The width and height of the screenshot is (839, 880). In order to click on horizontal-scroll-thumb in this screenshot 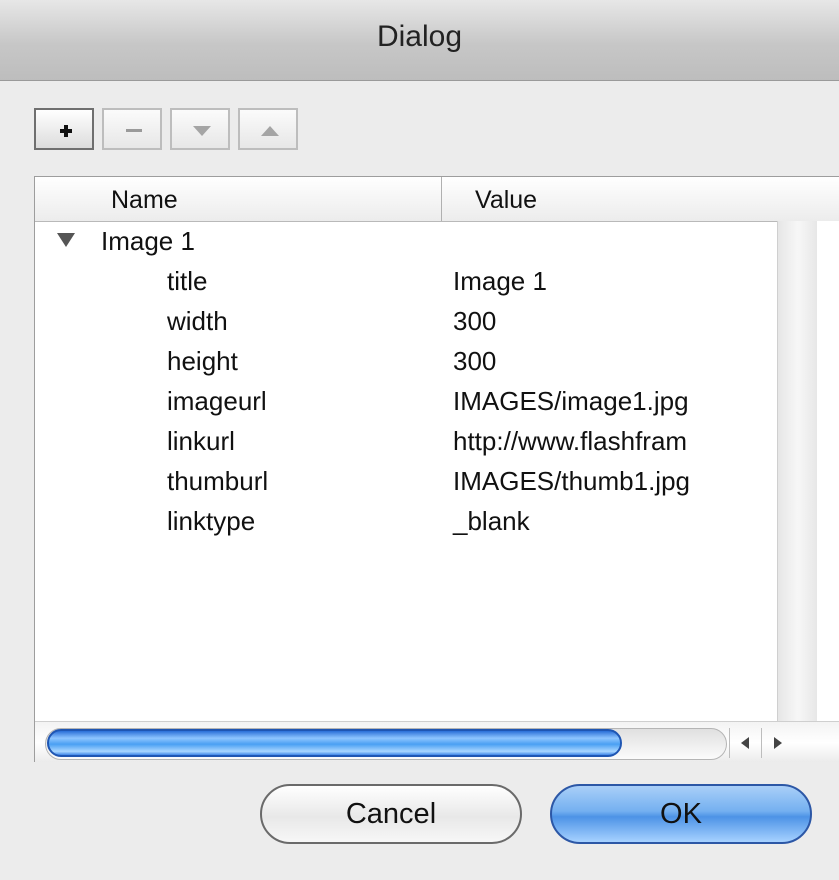, I will do `click(334, 743)`.